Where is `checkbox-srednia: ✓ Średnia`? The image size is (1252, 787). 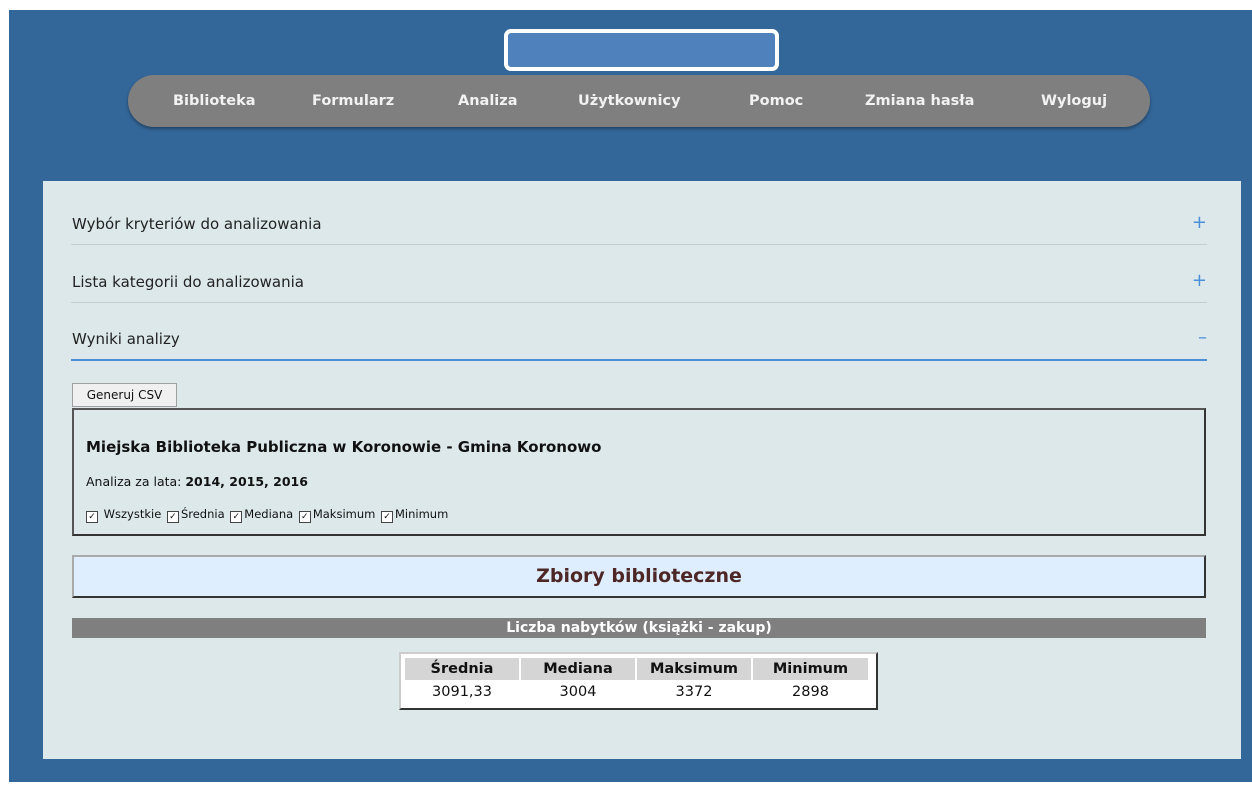 checkbox-srednia: ✓ Średnia is located at coordinates (195, 515).